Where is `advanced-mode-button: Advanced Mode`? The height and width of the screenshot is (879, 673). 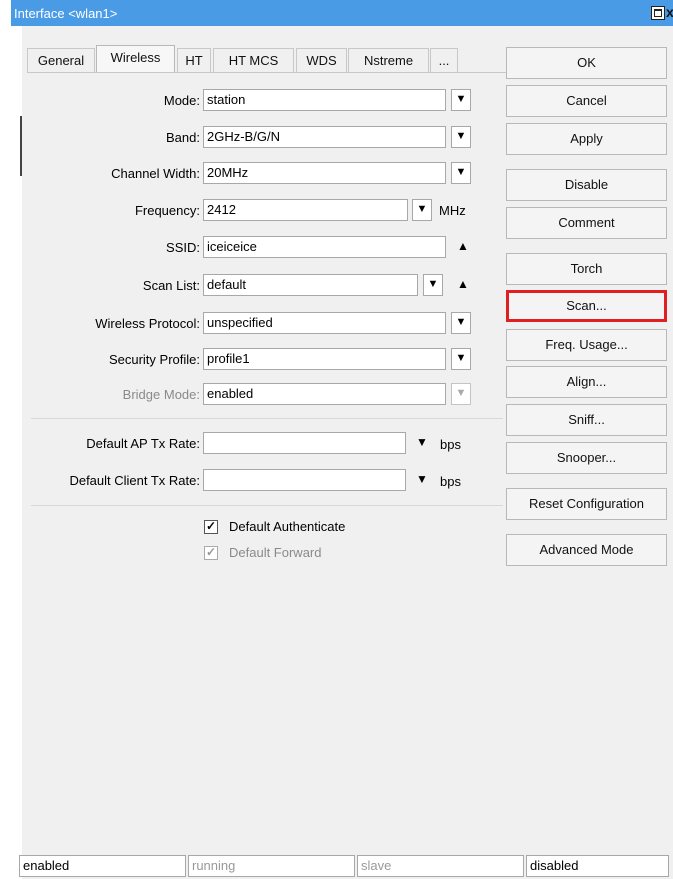 advanced-mode-button: Advanced Mode is located at coordinates (586, 550).